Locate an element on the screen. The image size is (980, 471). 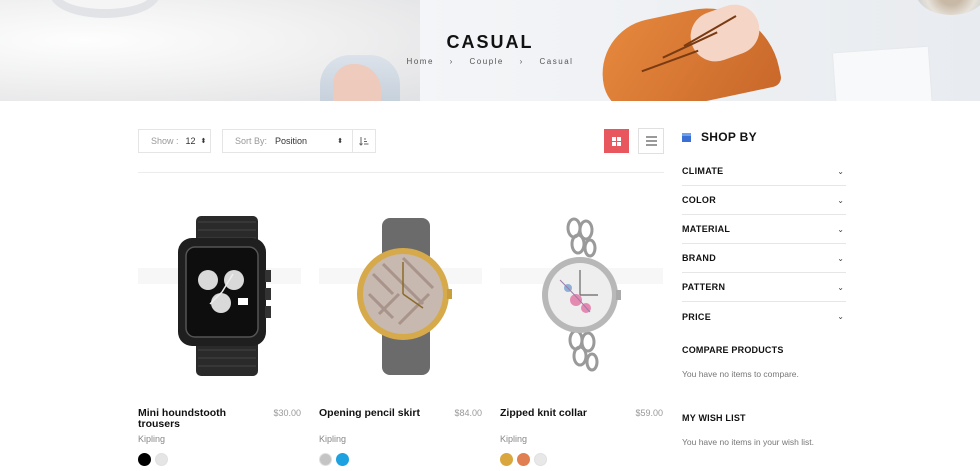
color-swatch-blue is located at coordinates (342, 459).